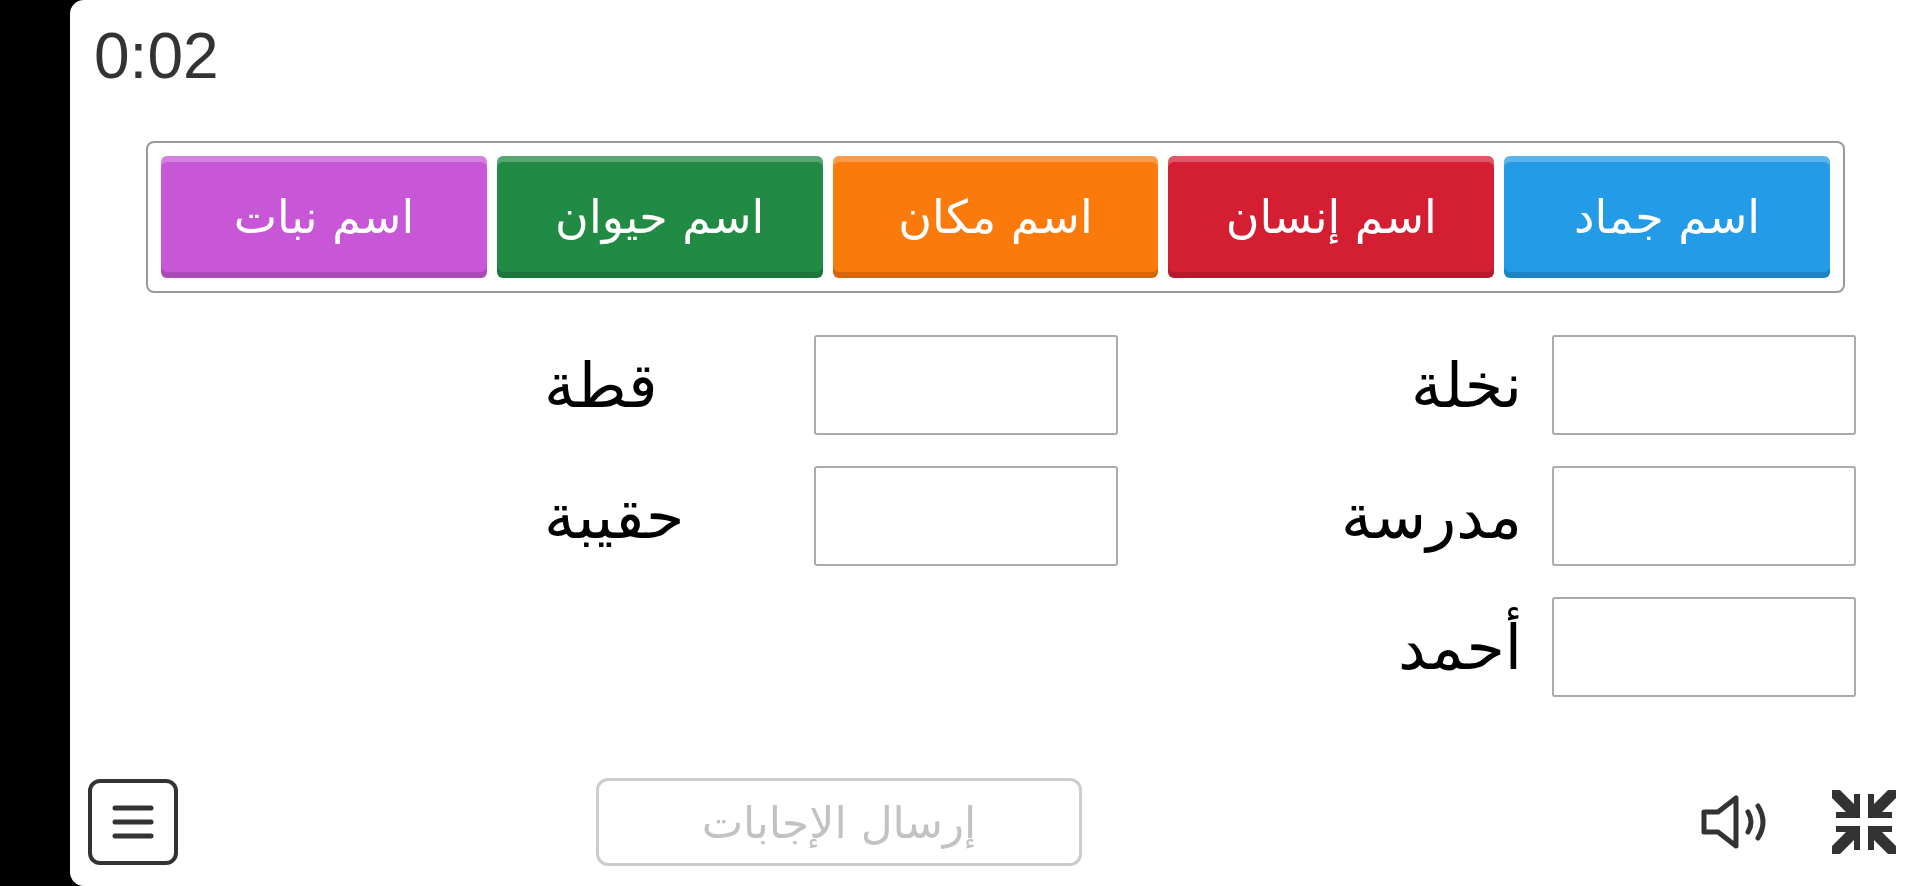  Describe the element at coordinates (659, 217) in the screenshot. I see `category-button: اسم حيوان` at that location.